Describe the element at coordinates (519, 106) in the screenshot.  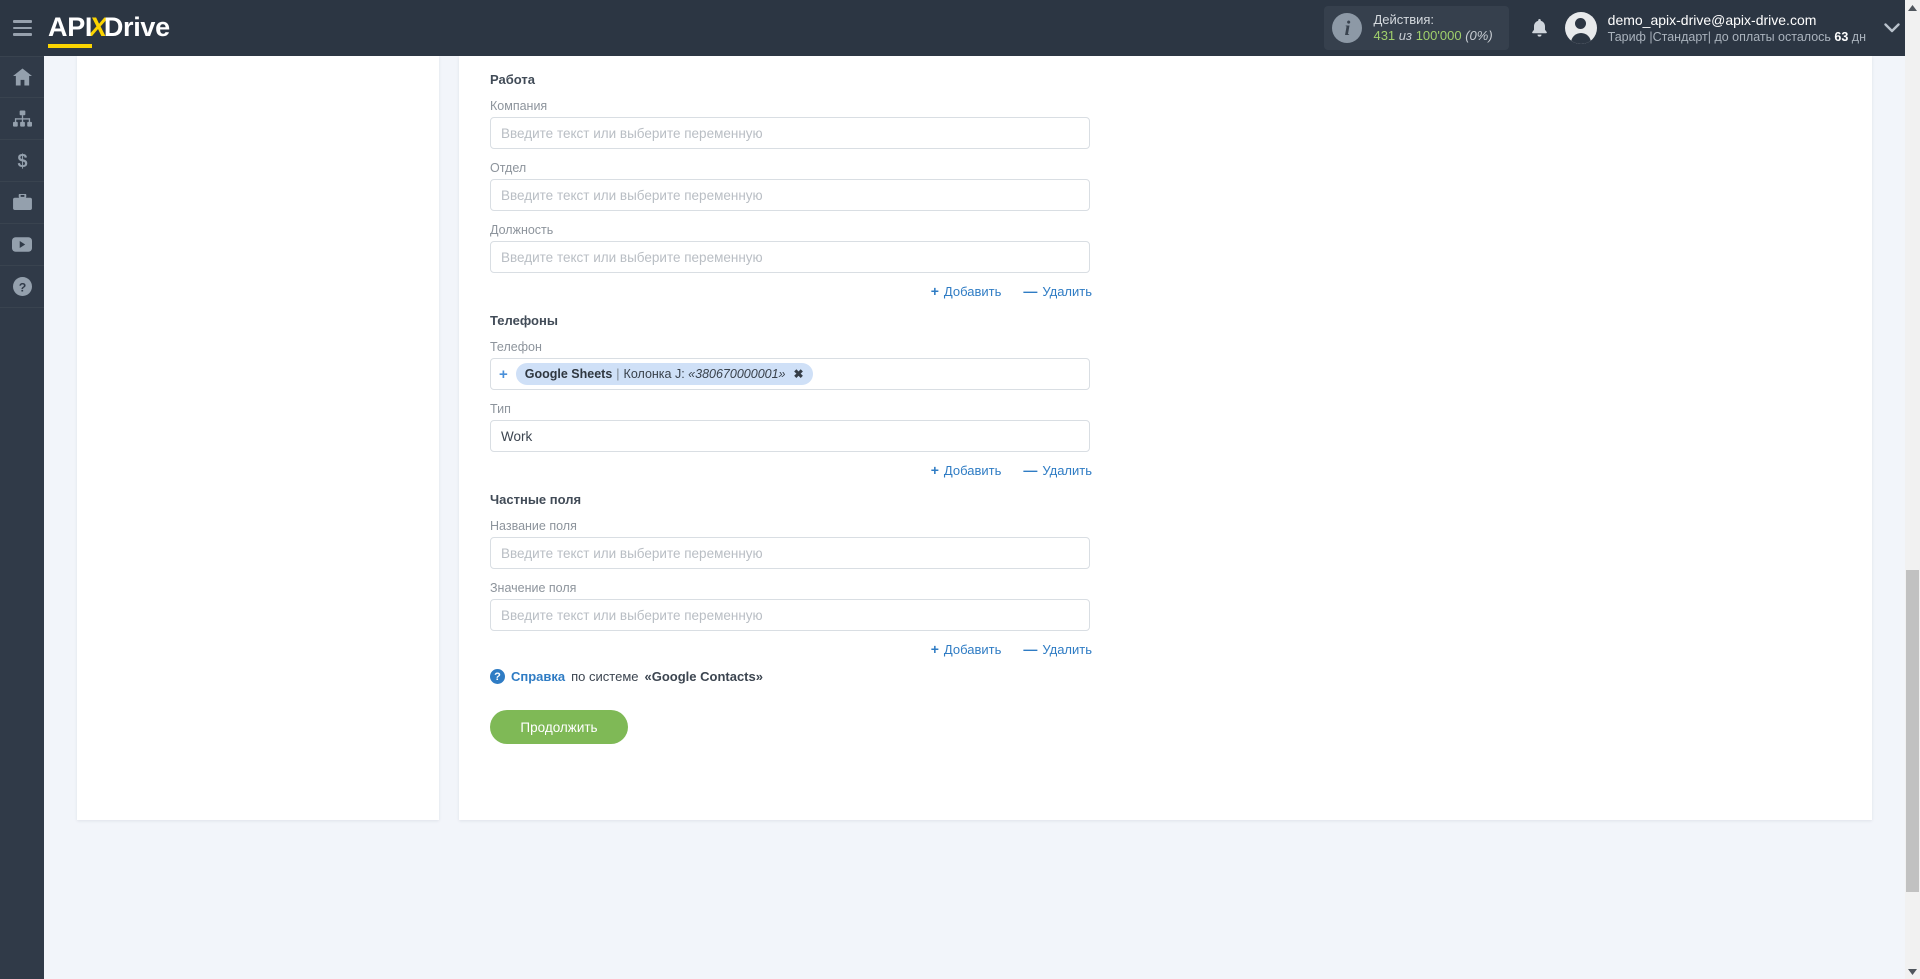
I see `label-company: Компания` at that location.